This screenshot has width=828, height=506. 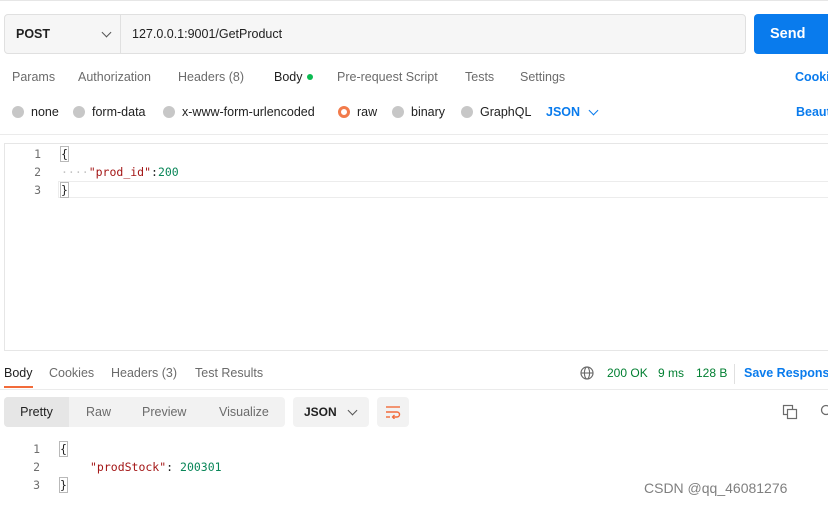 What do you see at coordinates (433, 34) in the screenshot?
I see `url-input: 127.0.0.1:9001/GetProduct` at bounding box center [433, 34].